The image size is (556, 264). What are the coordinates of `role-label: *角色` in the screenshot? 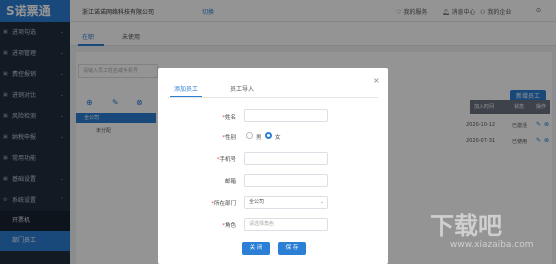 It's located at (229, 226).